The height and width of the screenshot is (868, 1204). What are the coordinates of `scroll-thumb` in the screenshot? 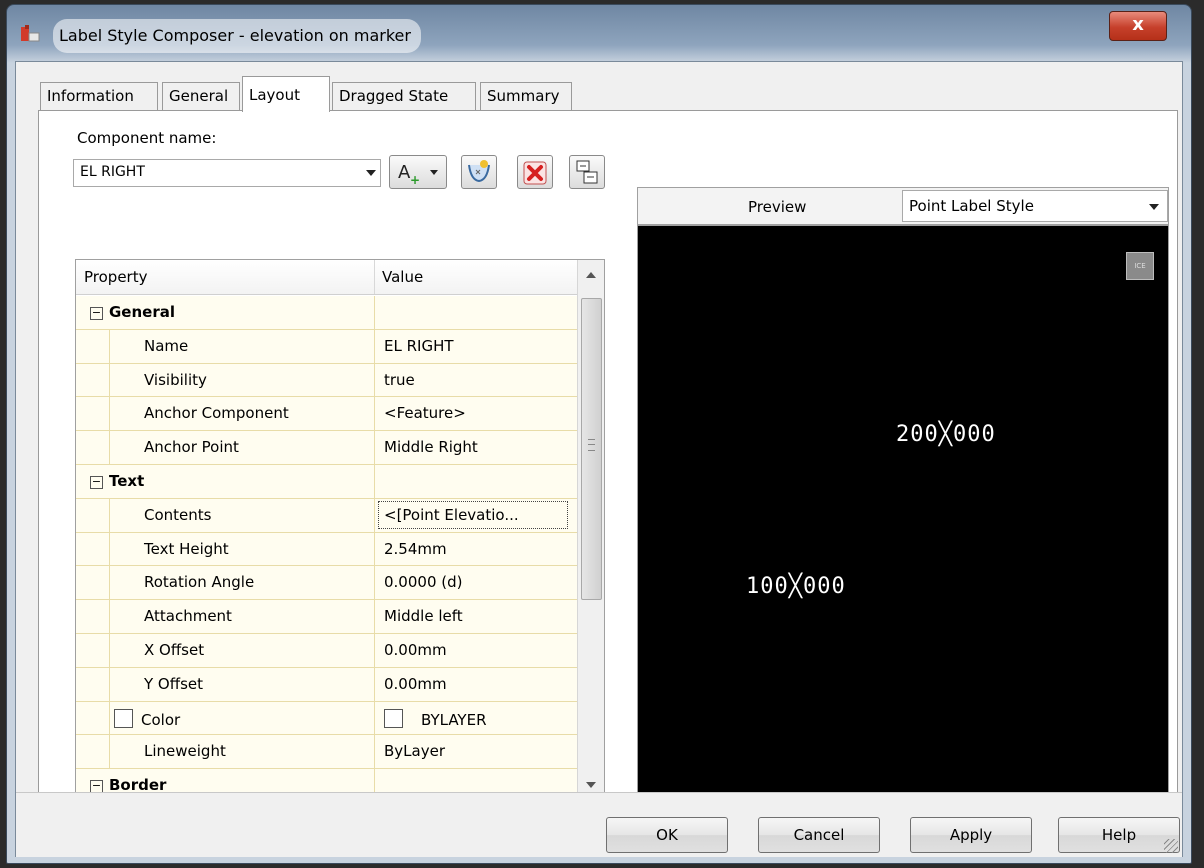 It's located at (591, 449).